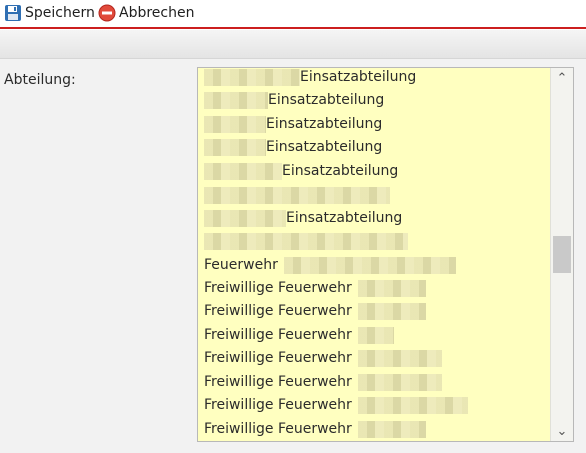 This screenshot has height=453, width=586. I want to click on chevron-up-icon: ⌃, so click(562, 78).